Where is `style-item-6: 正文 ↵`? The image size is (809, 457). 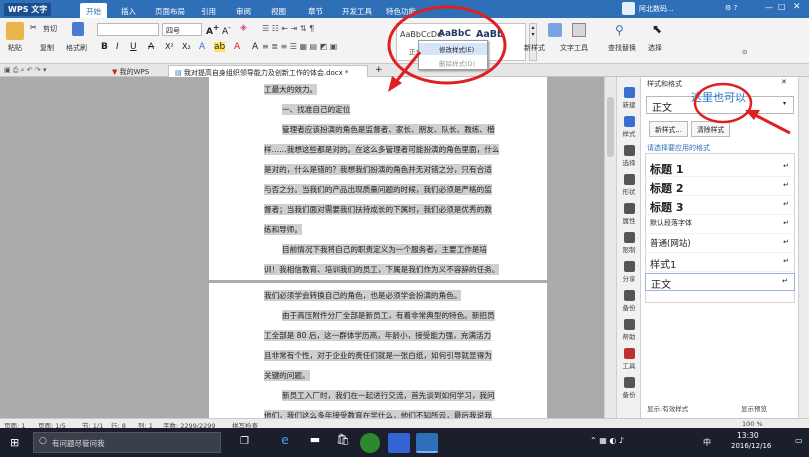
style-item-6: 正文 ↵ is located at coordinates (720, 282).